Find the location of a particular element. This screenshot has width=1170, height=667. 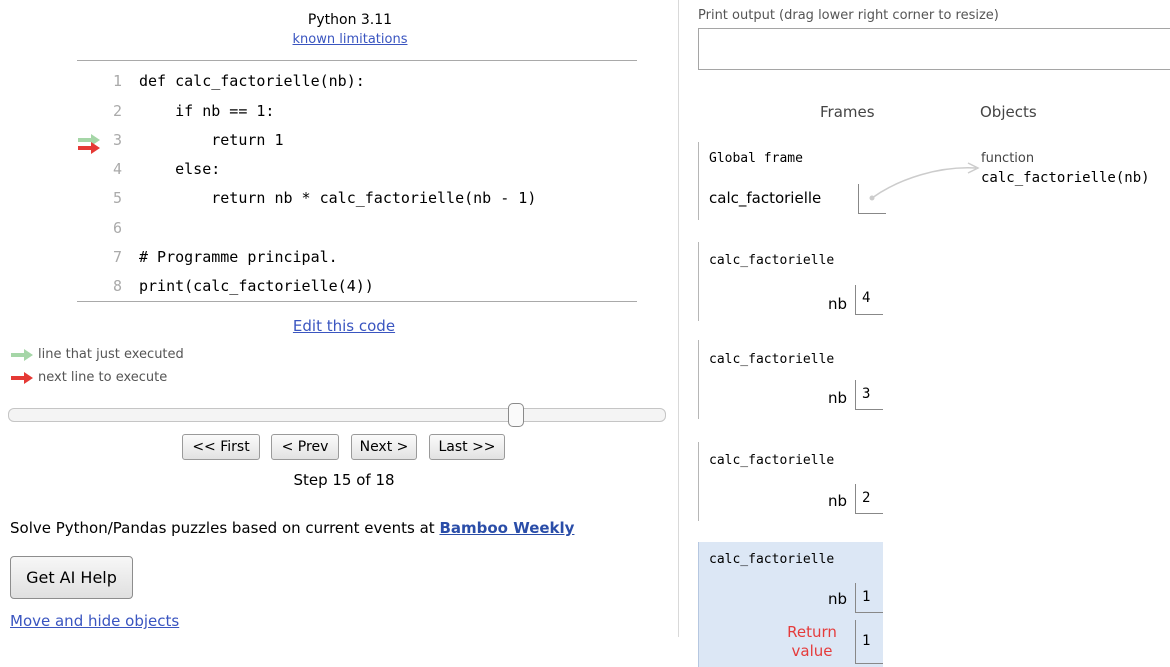

first-button: << First is located at coordinates (221, 447).